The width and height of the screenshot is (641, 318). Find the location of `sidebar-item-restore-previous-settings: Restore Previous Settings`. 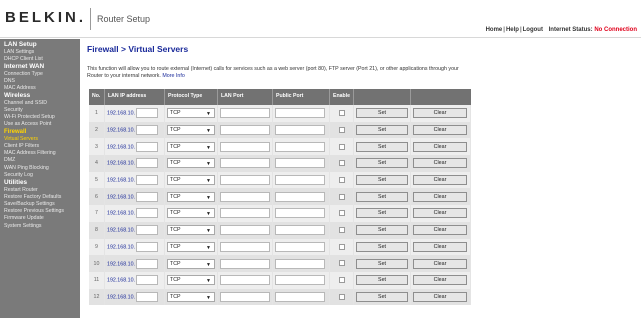

sidebar-item-restore-previous-settings: Restore Previous Settings is located at coordinates (40, 211).